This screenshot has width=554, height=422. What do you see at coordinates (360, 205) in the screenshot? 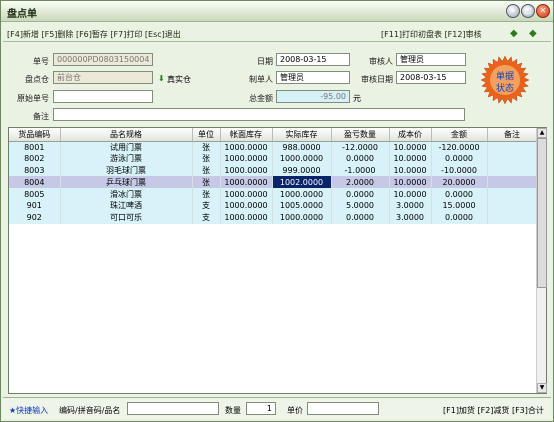
I see `table-cell: 5.0000` at bounding box center [360, 205].